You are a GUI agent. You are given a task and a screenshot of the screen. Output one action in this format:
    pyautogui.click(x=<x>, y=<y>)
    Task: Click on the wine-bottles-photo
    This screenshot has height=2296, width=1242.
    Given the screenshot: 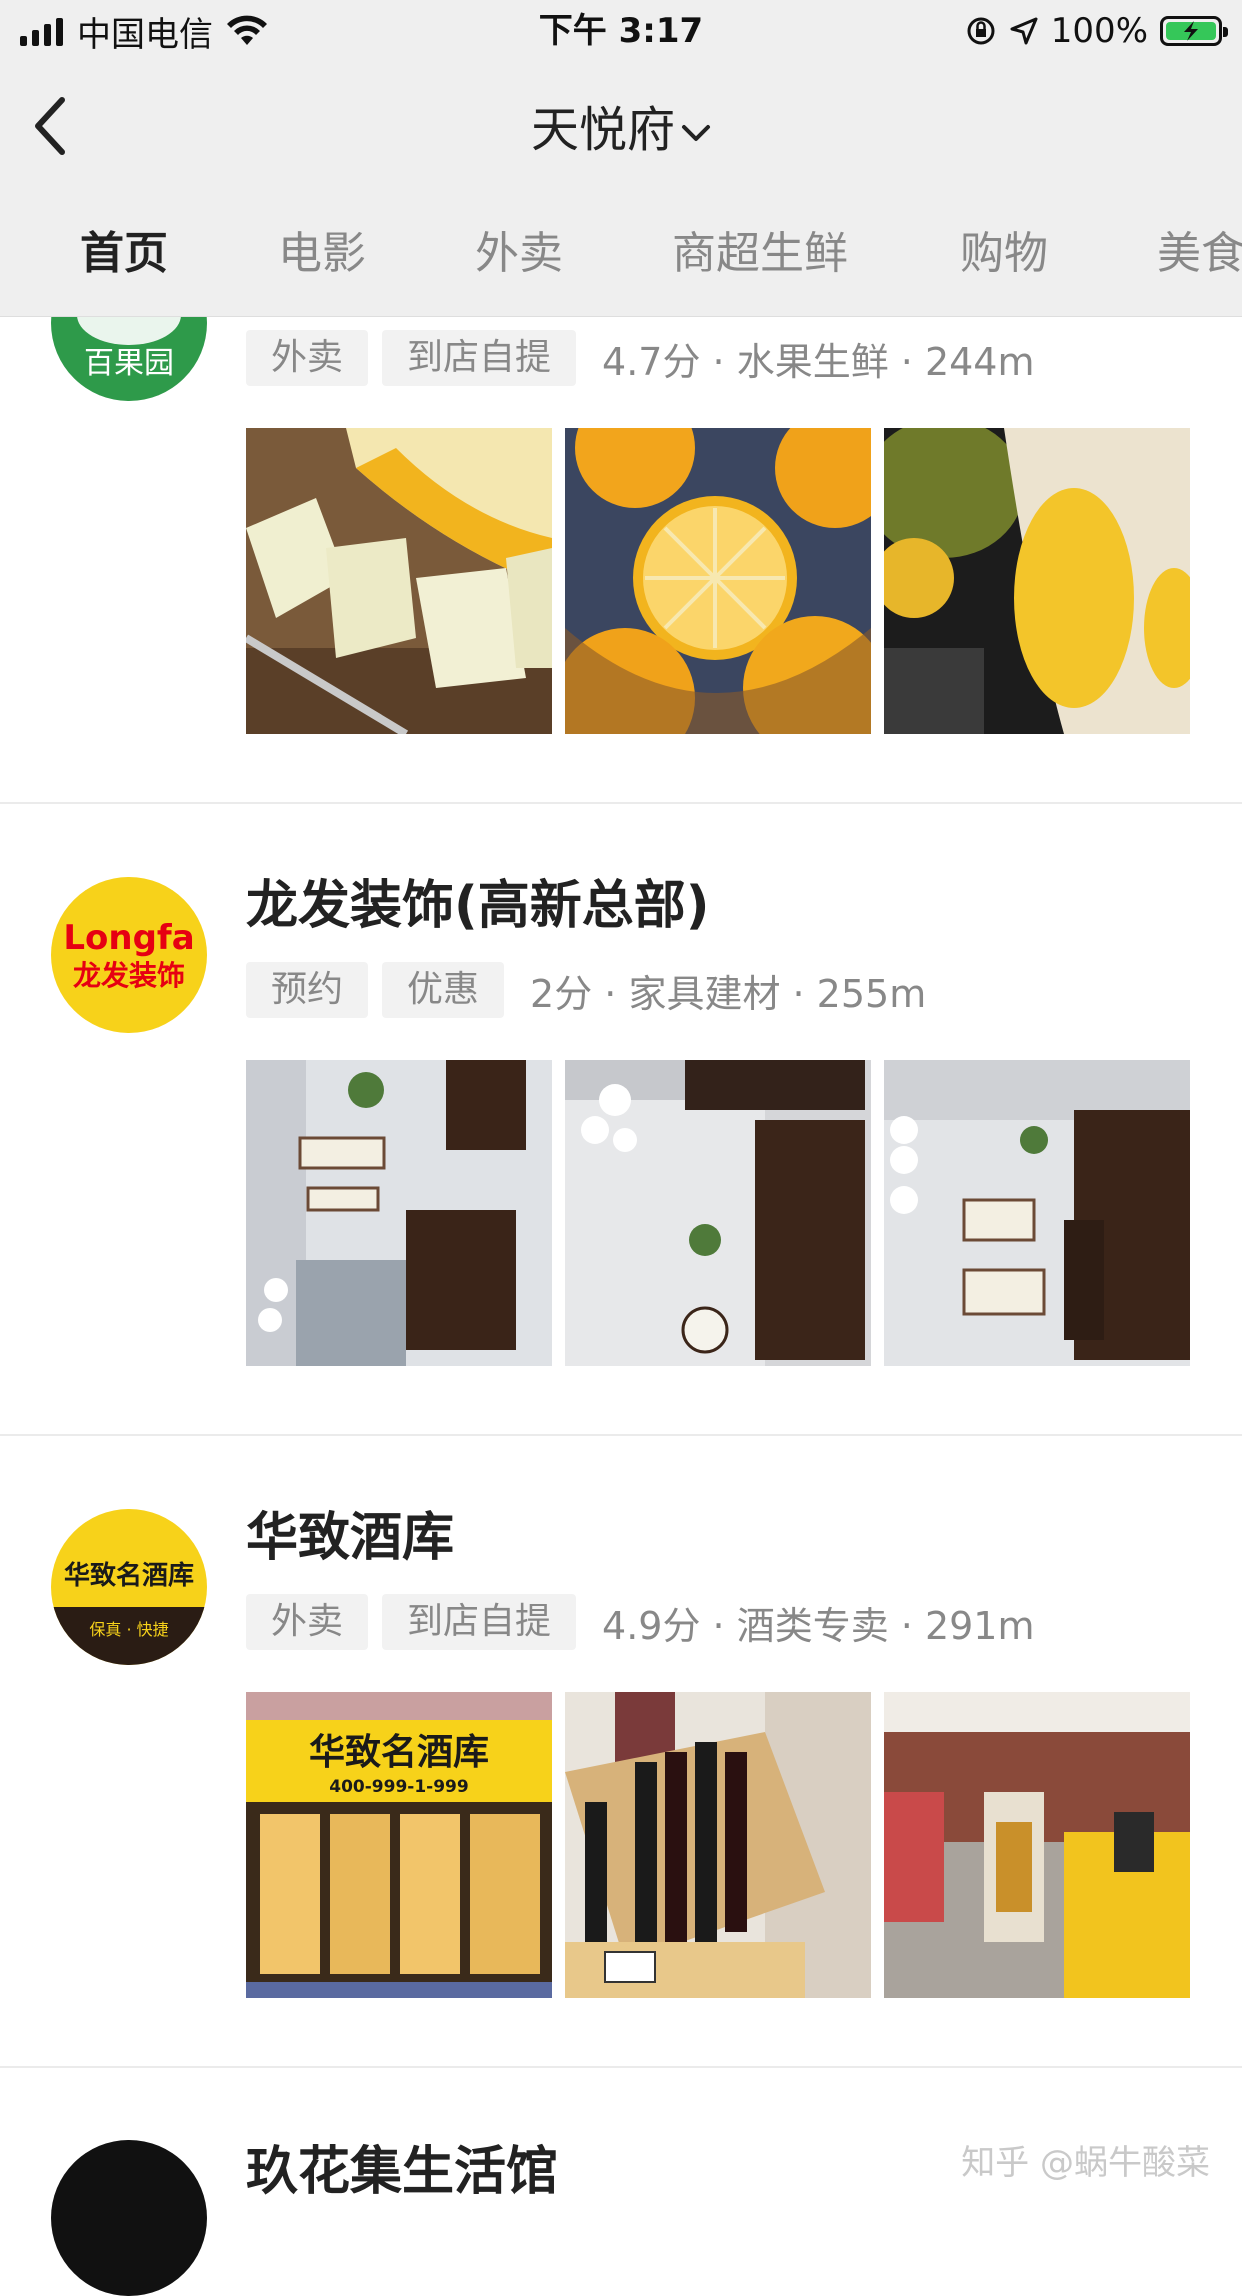 What is the action you would take?
    pyautogui.click(x=718, y=1845)
    